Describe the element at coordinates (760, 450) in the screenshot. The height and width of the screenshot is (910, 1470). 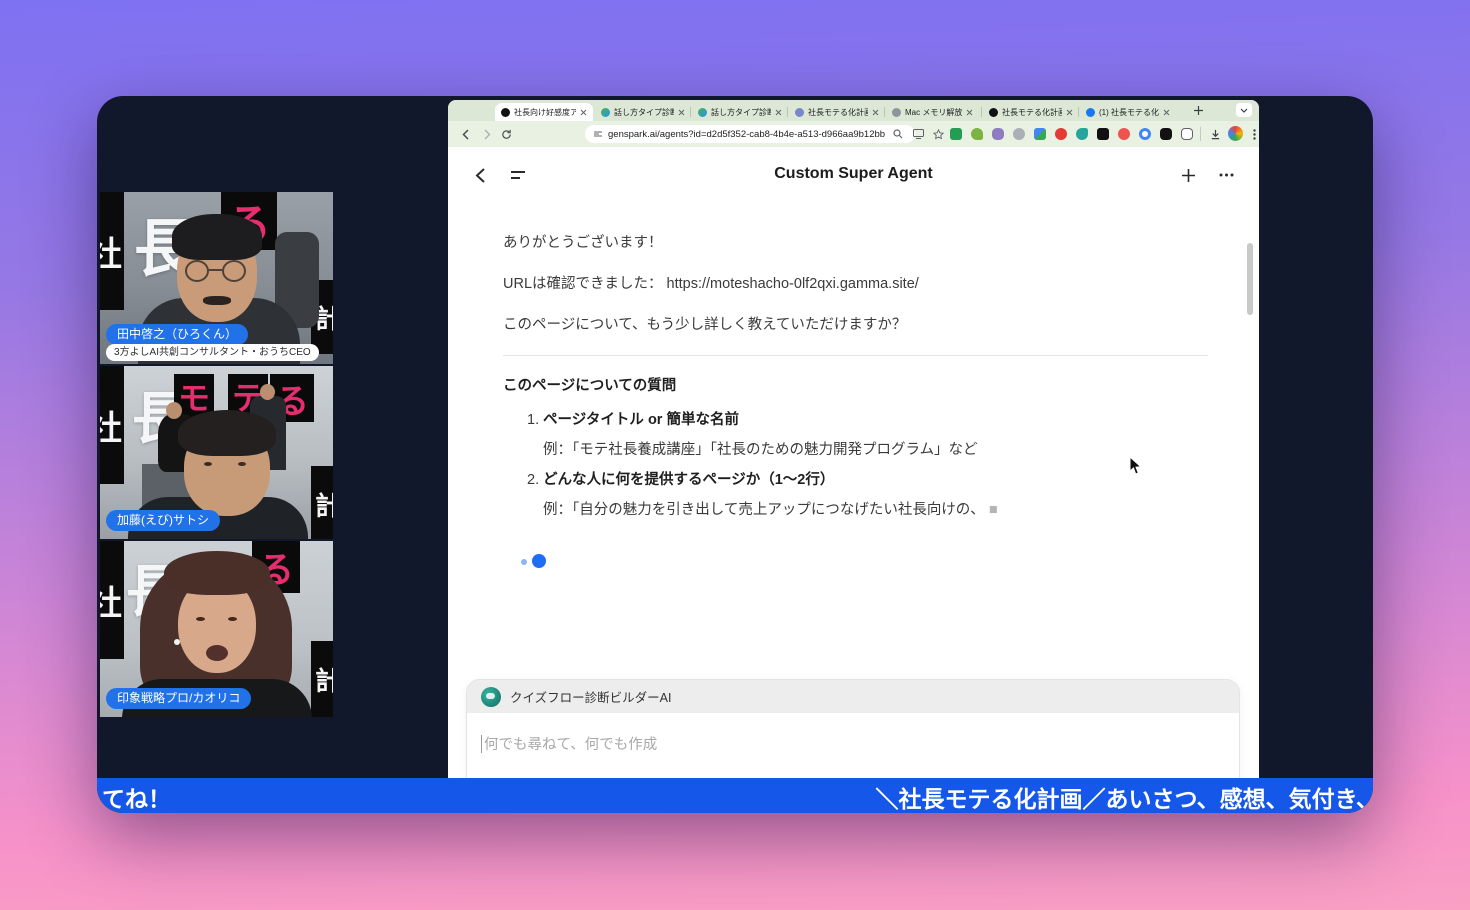
I see `question-example-1: 例：「モテ社長養成講座」「社長のための魅力開発プログラム」など` at that location.